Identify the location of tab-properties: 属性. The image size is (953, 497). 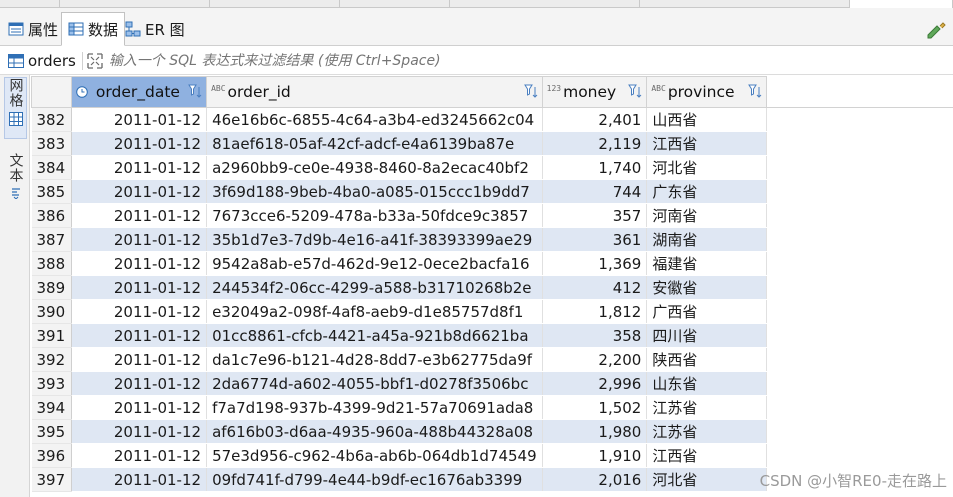
(33, 29).